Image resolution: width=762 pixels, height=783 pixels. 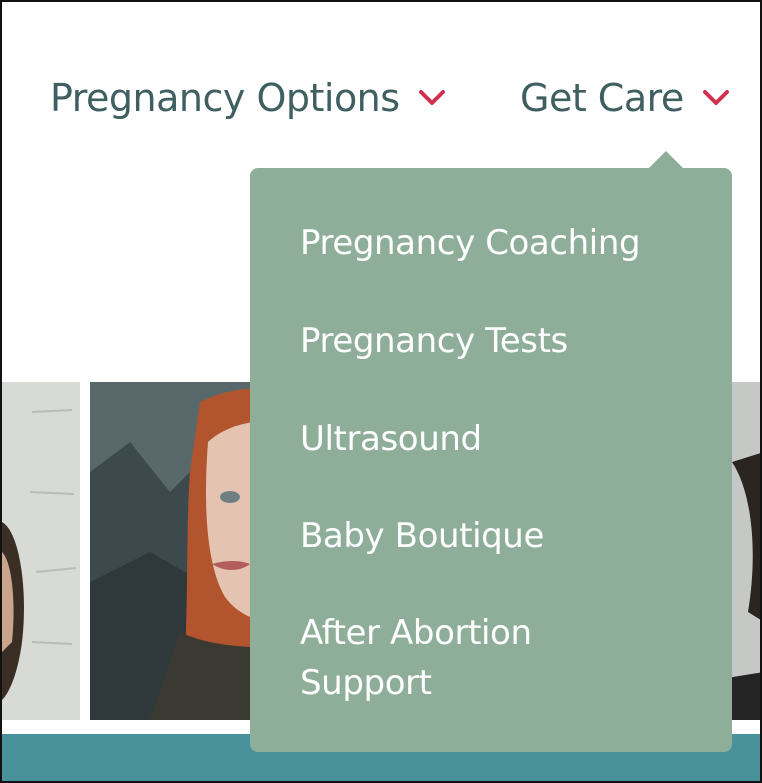 I want to click on nav-item-label: Pregnancy Options, so click(x=225, y=98).